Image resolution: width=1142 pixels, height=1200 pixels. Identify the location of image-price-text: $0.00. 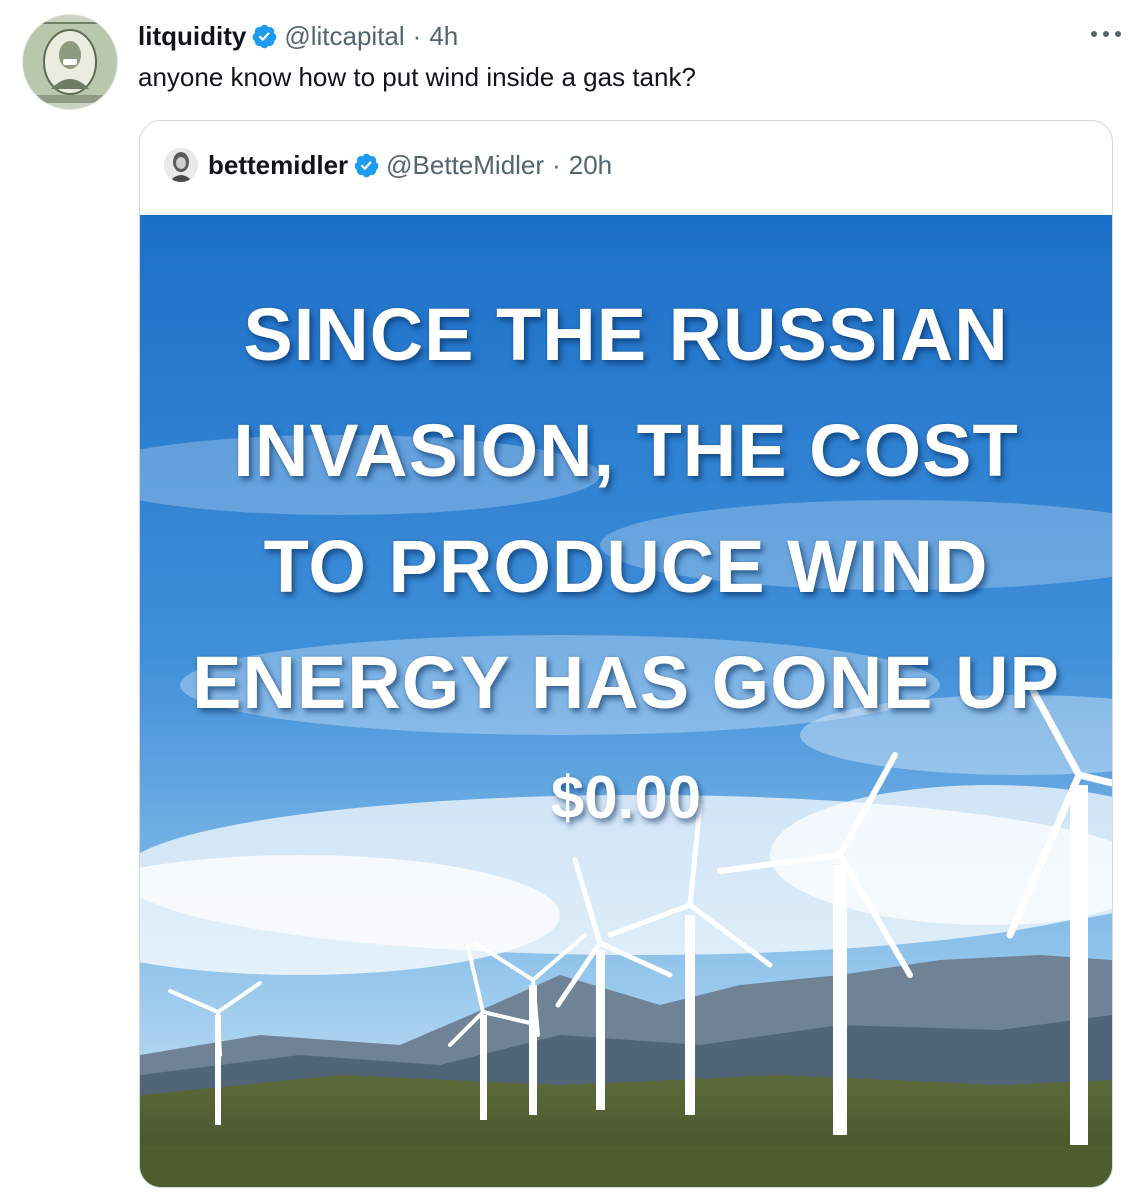
(626, 797).